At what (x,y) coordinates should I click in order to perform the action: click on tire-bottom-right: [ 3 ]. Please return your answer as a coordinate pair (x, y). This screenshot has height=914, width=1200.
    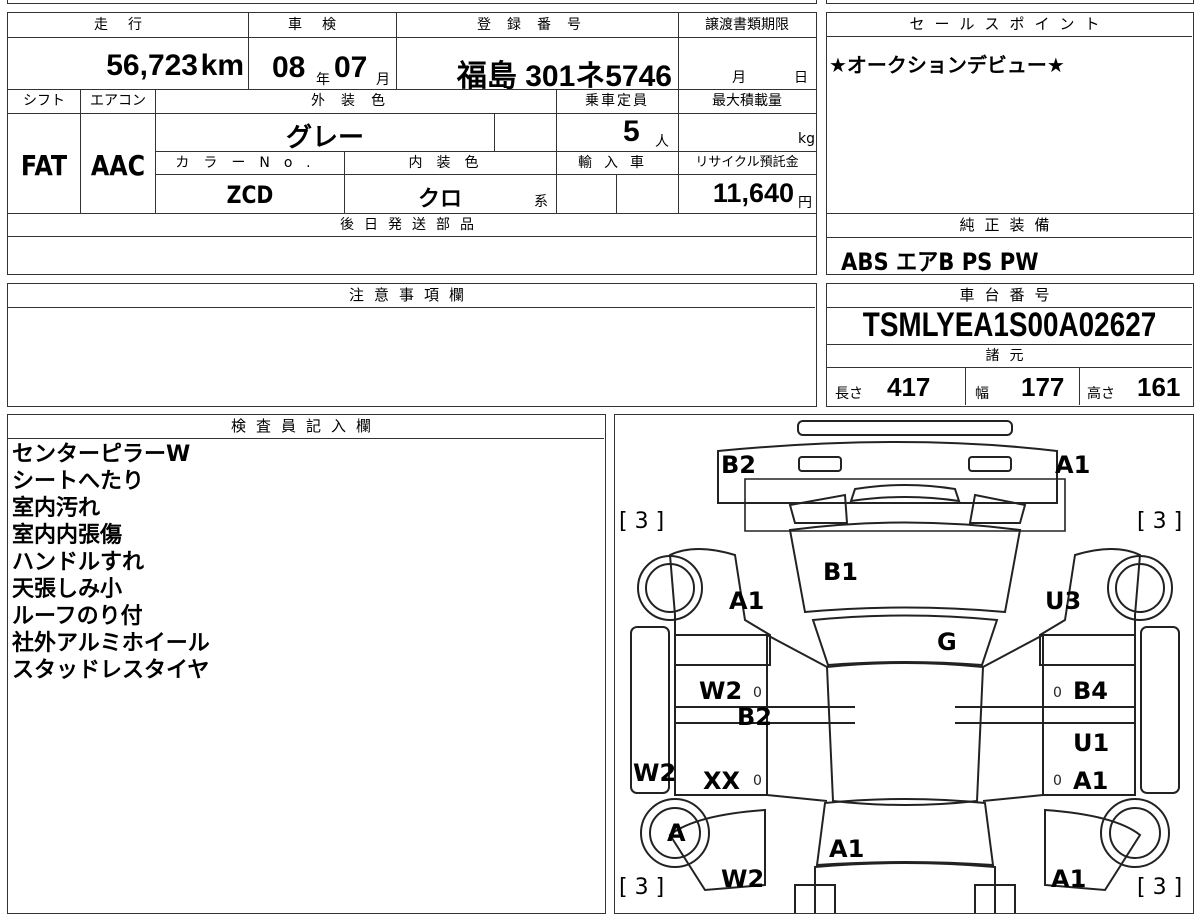
    Looking at the image, I should click on (1160, 887).